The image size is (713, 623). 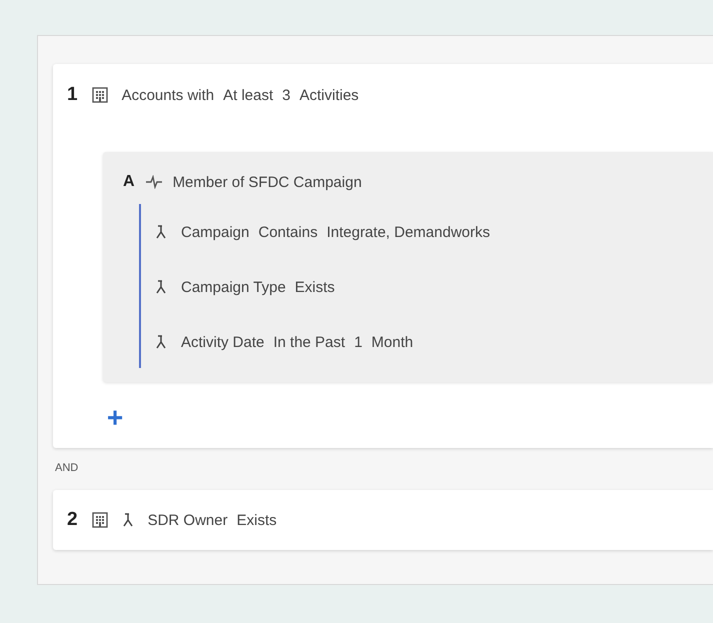 What do you see at coordinates (358, 342) in the screenshot?
I see `filter-token: 1` at bounding box center [358, 342].